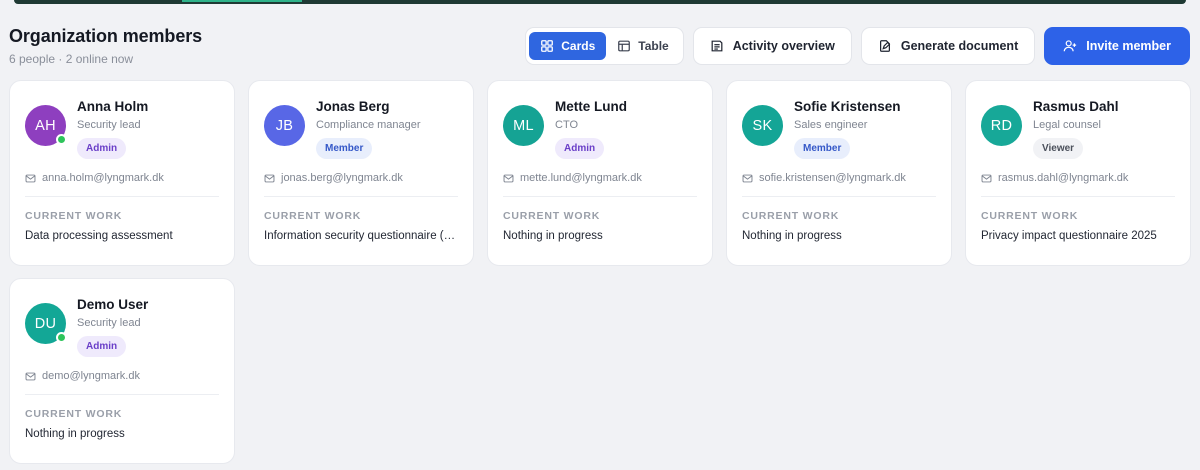 The height and width of the screenshot is (470, 1200). Describe the element at coordinates (624, 46) in the screenshot. I see `table-icon` at that location.